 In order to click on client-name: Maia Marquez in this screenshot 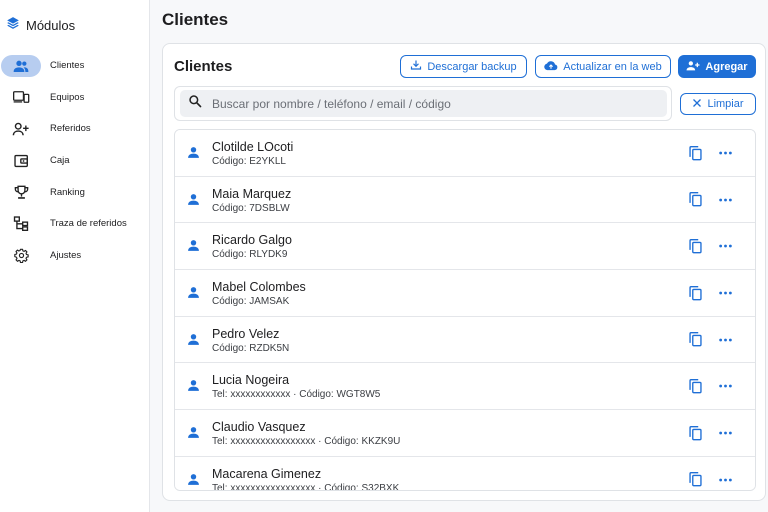, I will do `click(252, 193)`.